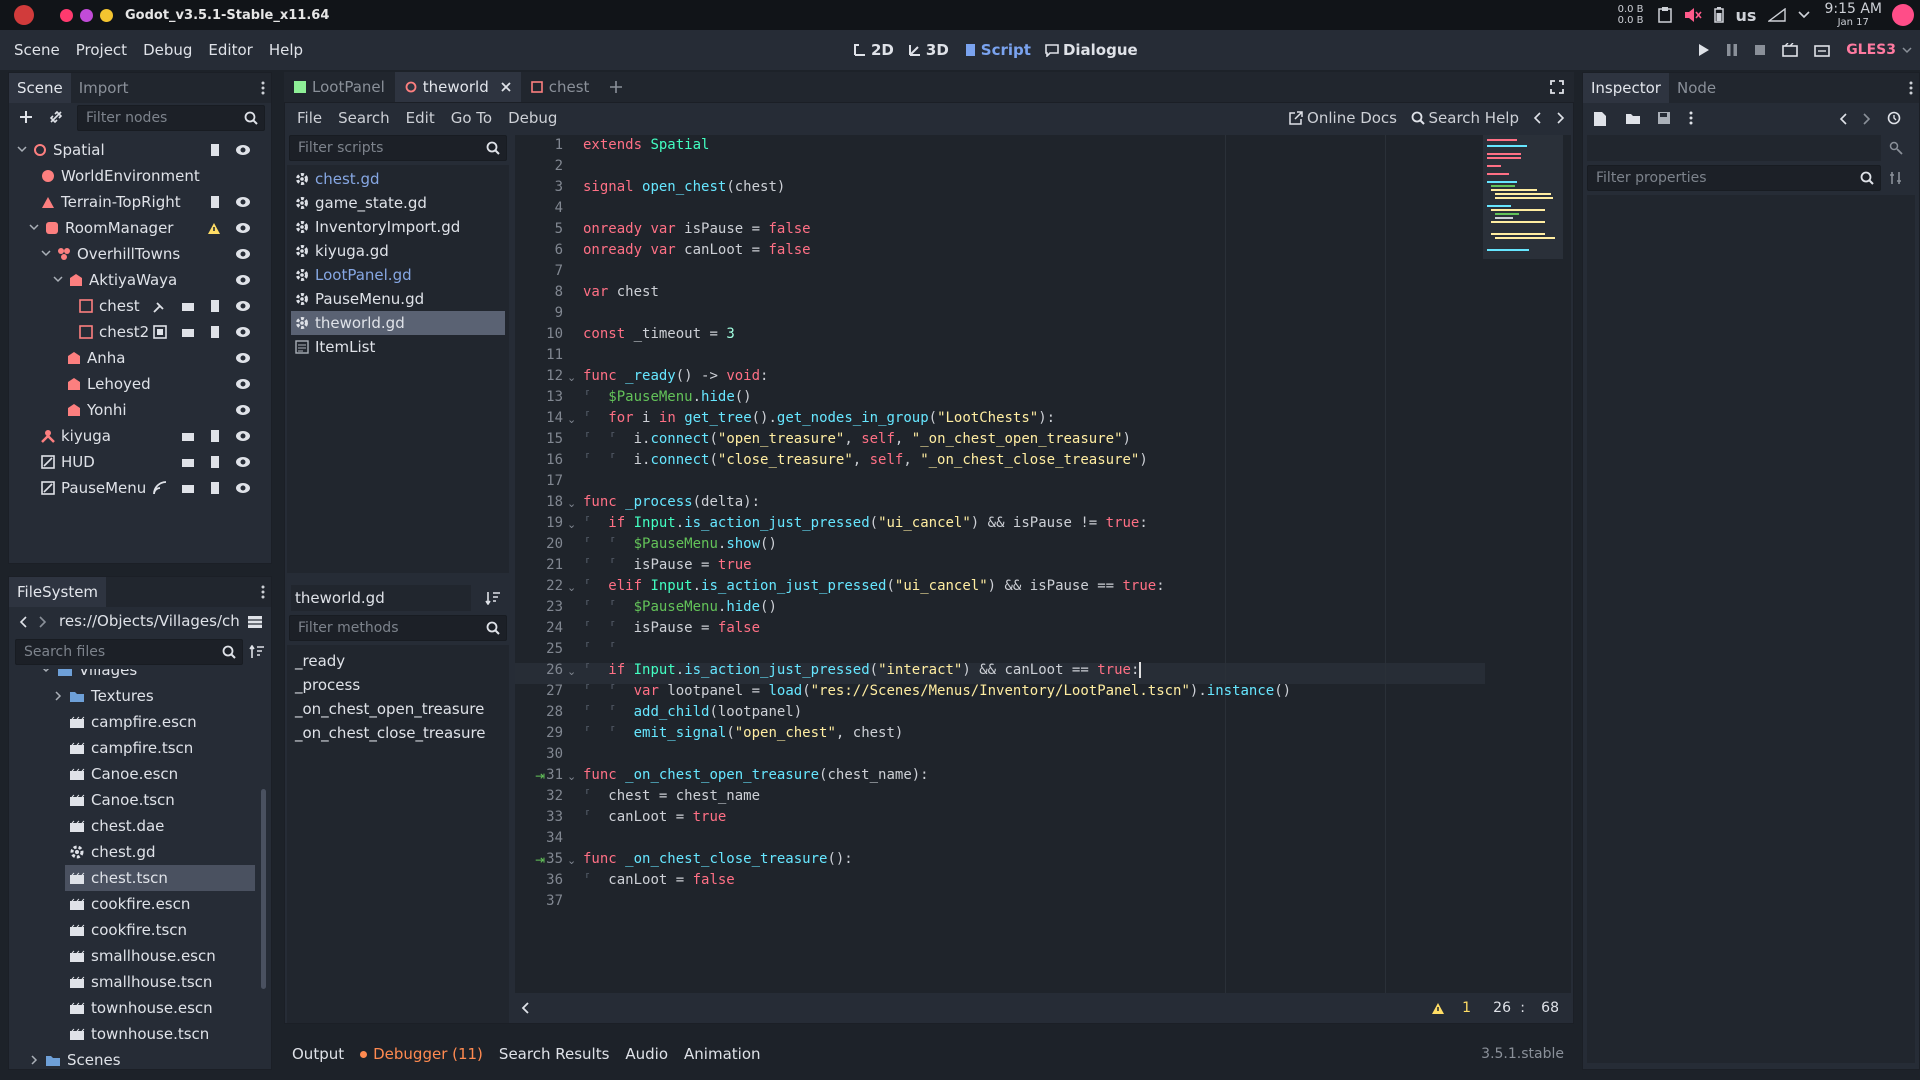 Image resolution: width=1920 pixels, height=1080 pixels. I want to click on sort-methods-icon, so click(493, 598).